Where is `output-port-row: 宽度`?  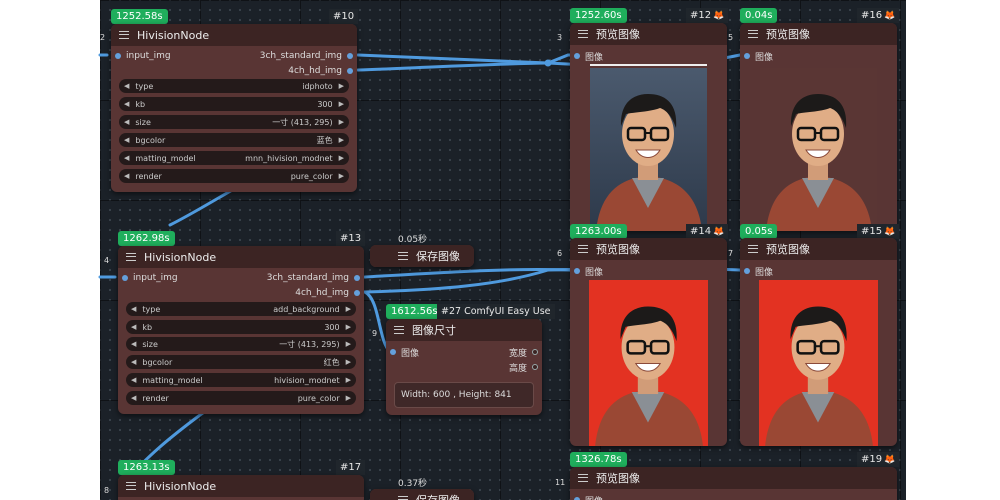
output-port-row: 宽度 is located at coordinates (523, 352).